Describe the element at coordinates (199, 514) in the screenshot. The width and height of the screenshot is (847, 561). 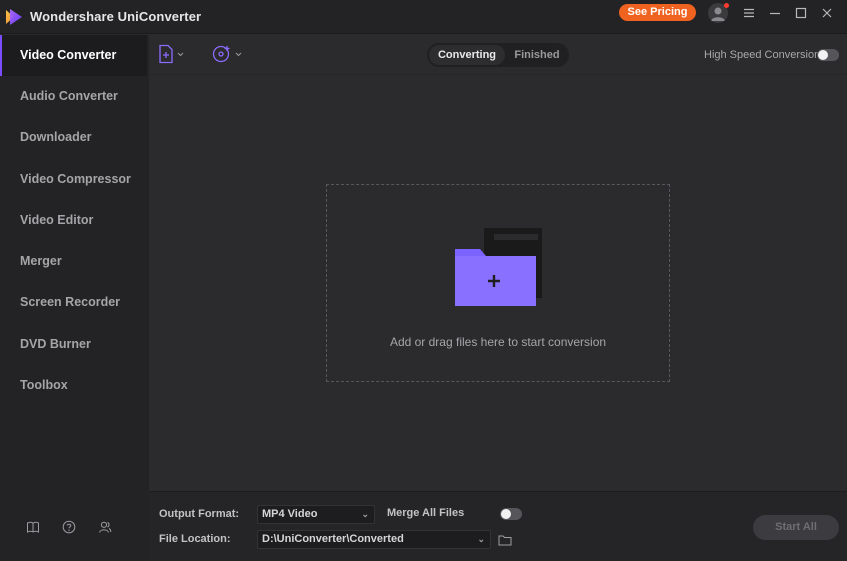
I see `output-format-label: Output Format:` at that location.